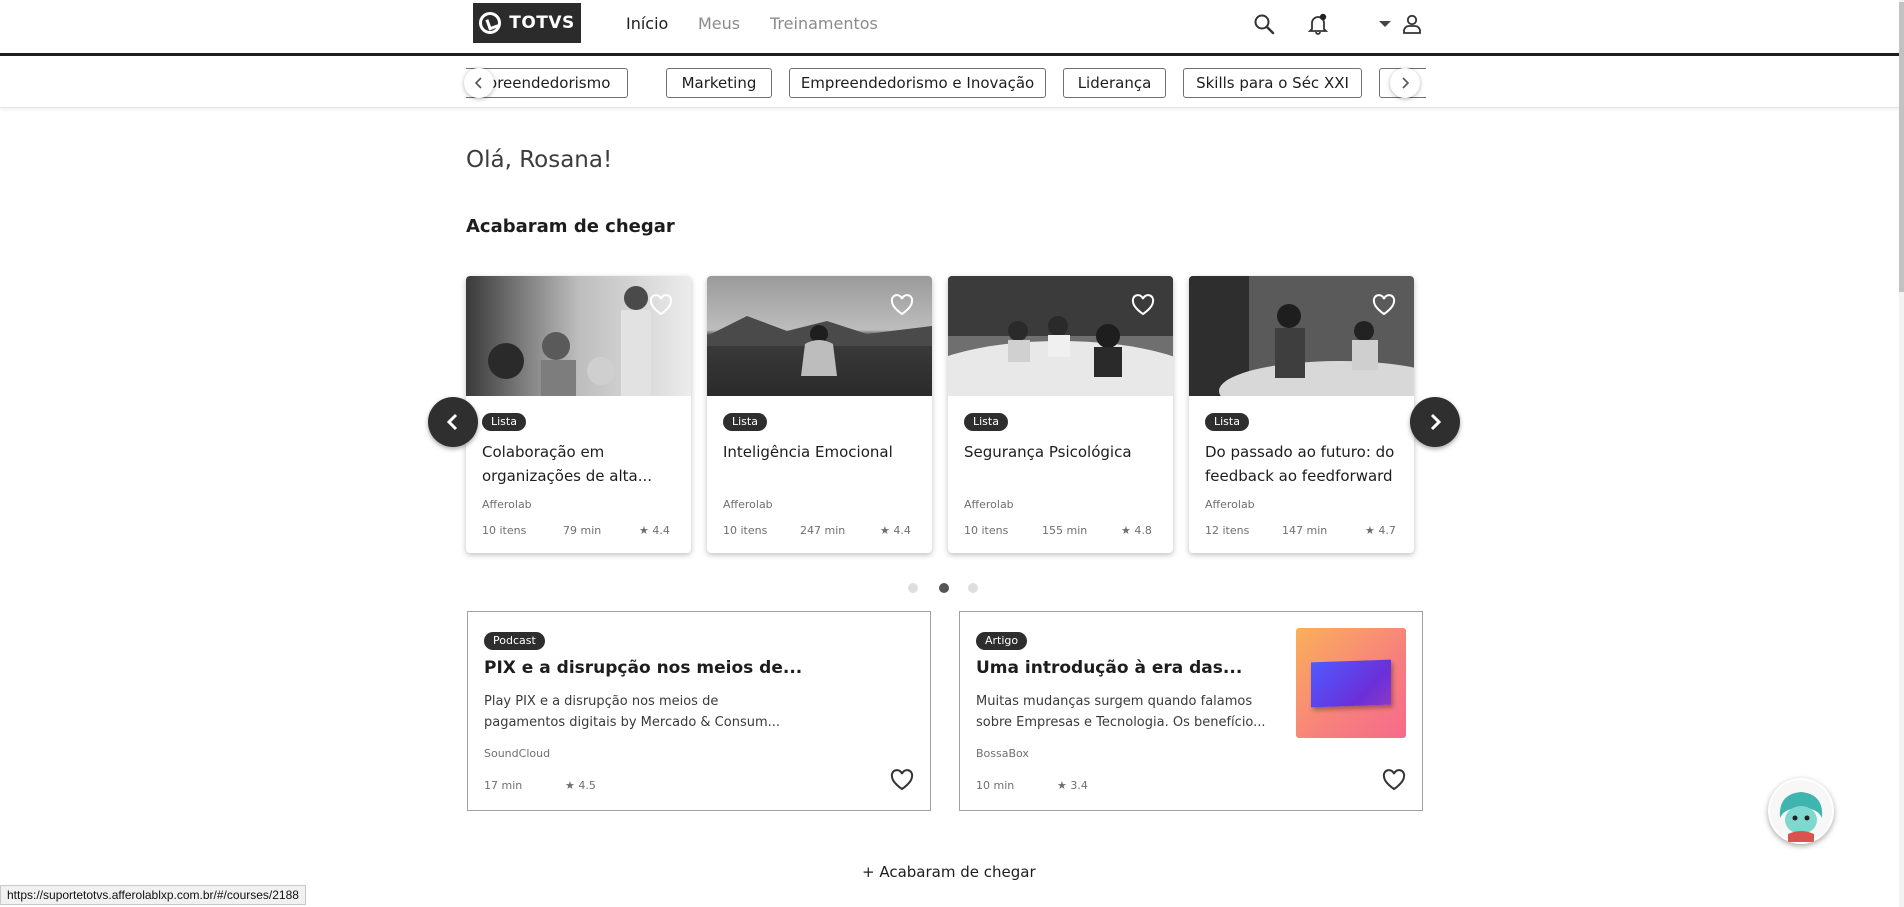 This screenshot has width=1904, height=907. What do you see at coordinates (952, 28) in the screenshot?
I see `top-bar: TOTVS Início Meus Treinamentos` at bounding box center [952, 28].